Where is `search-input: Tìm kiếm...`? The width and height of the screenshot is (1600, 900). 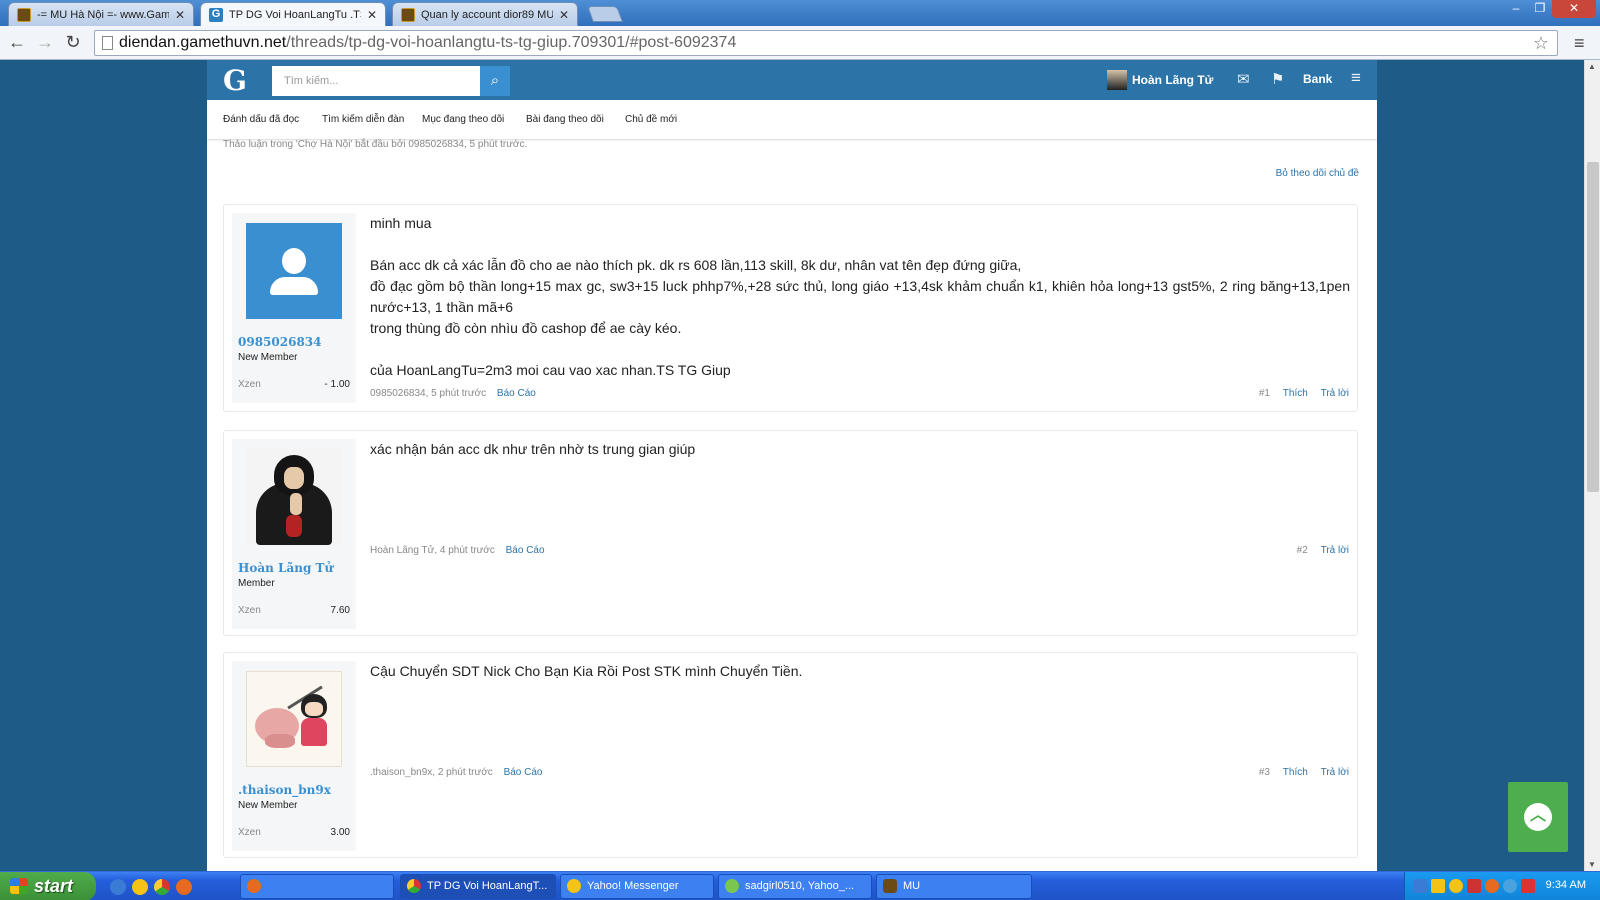 search-input: Tìm kiếm... is located at coordinates (376, 81).